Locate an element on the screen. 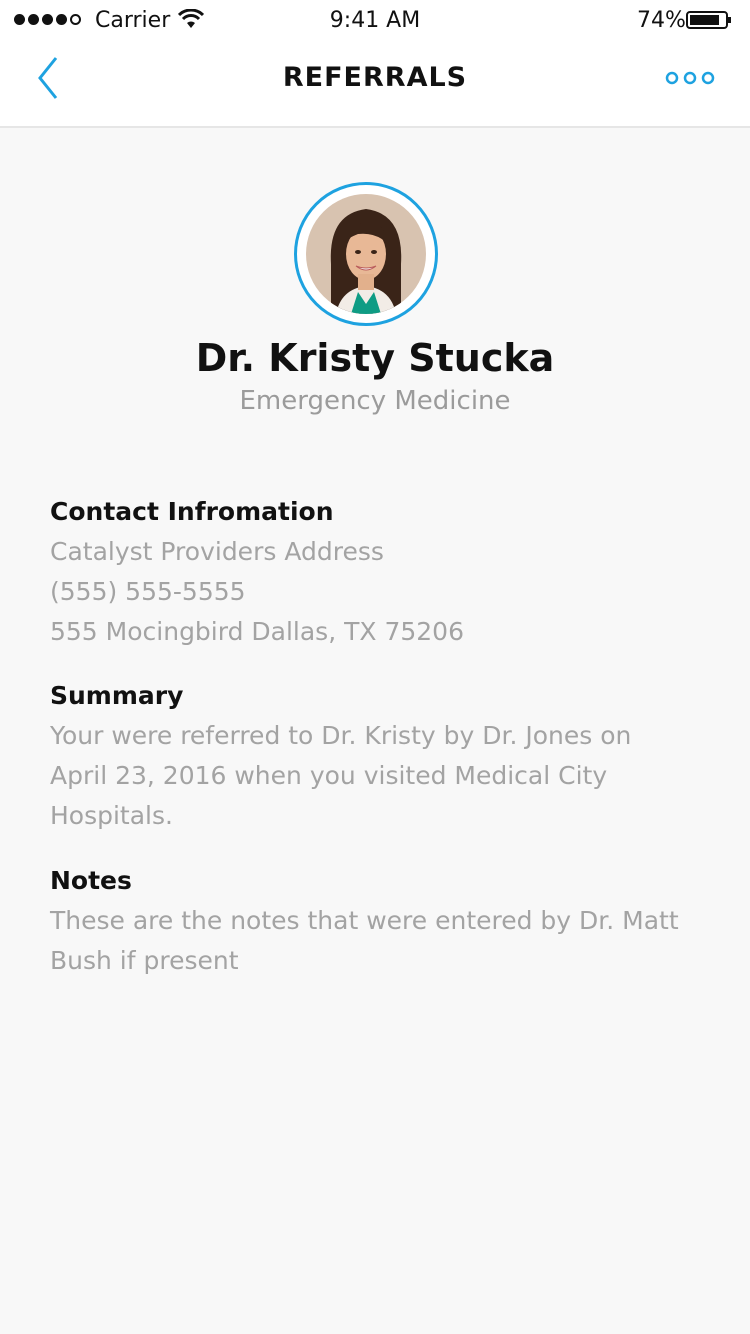 Image resolution: width=750 pixels, height=1334 pixels. nav-bar: REFERRALS is located at coordinates (375, 84).